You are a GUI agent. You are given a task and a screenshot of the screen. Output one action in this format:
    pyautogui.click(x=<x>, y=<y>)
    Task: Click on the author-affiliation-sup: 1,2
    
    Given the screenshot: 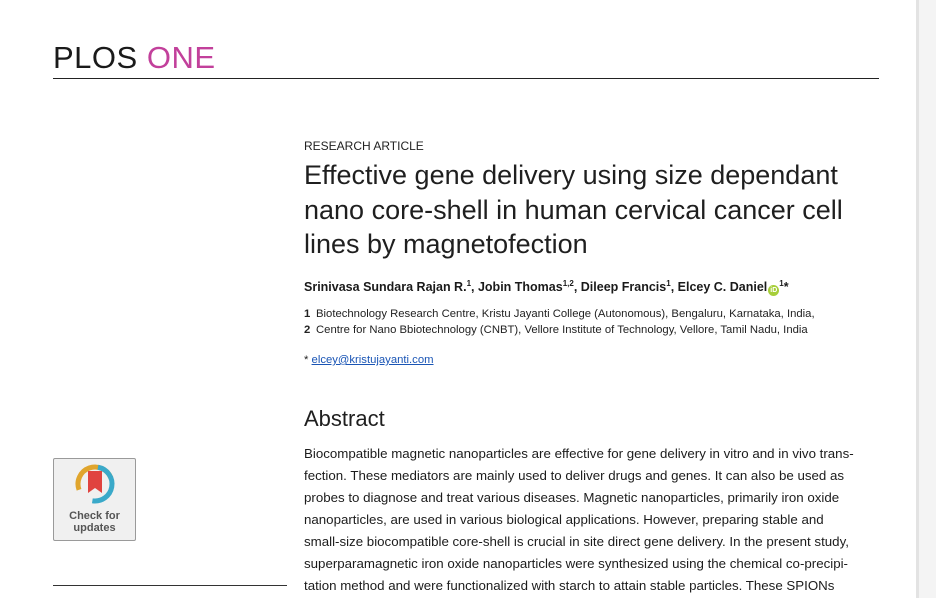 What is the action you would take?
    pyautogui.click(x=568, y=283)
    